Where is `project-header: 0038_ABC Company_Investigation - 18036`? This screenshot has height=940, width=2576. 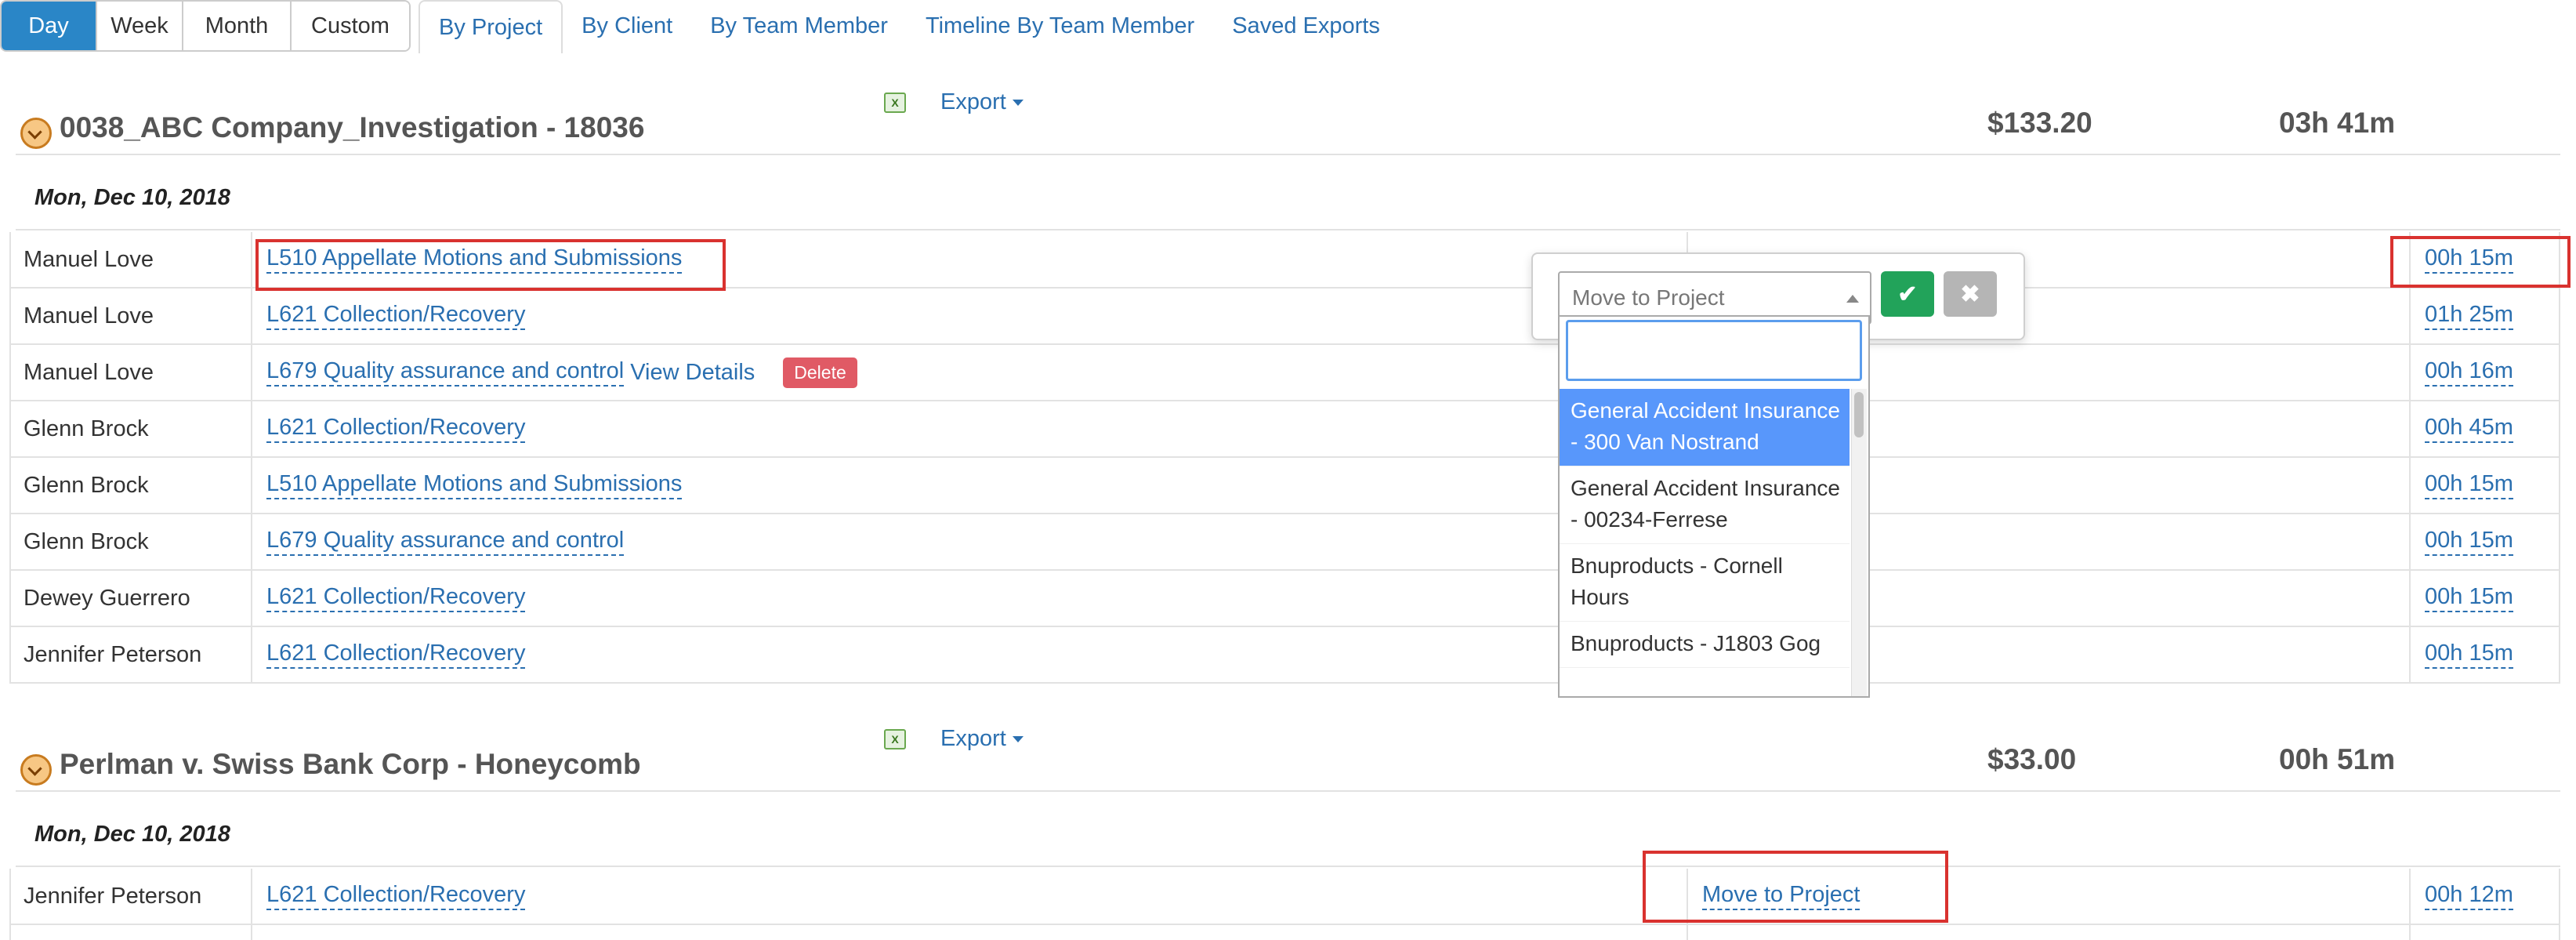 project-header: 0038_ABC Company_Investigation - 18036 is located at coordinates (1288, 127).